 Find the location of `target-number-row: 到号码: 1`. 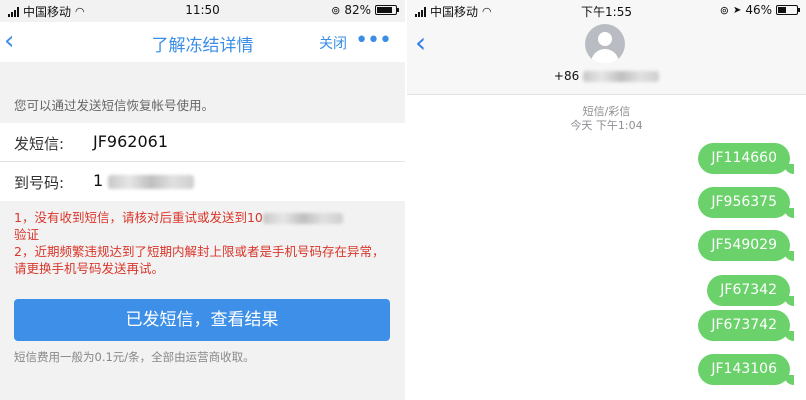

target-number-row: 到号码: 1 is located at coordinates (202, 181).